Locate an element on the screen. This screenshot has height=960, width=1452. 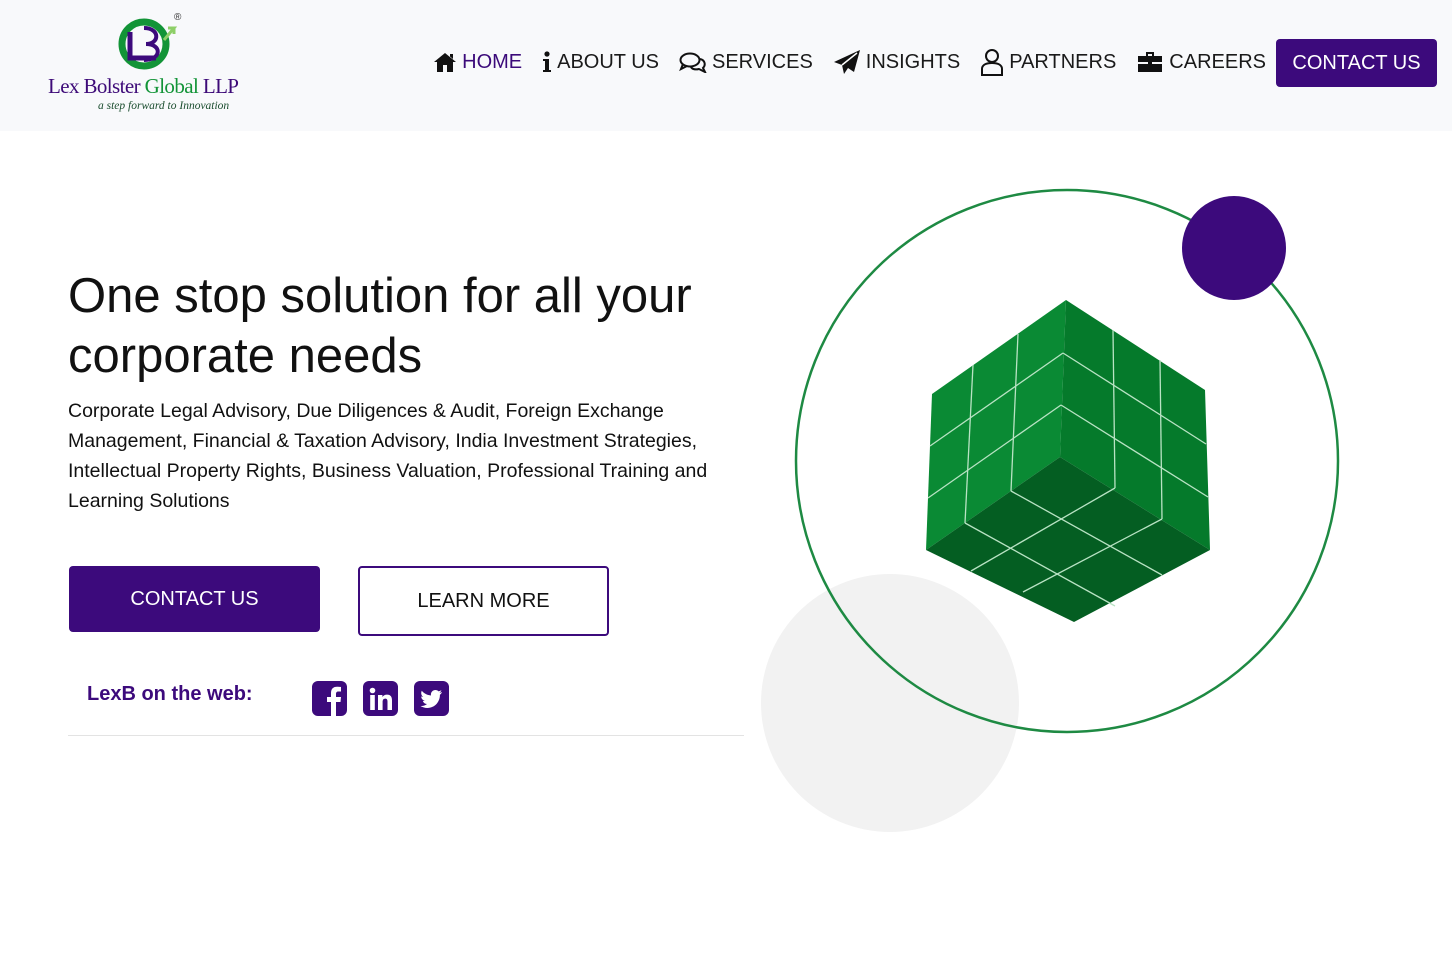
purple-circle is located at coordinates (1234, 248).